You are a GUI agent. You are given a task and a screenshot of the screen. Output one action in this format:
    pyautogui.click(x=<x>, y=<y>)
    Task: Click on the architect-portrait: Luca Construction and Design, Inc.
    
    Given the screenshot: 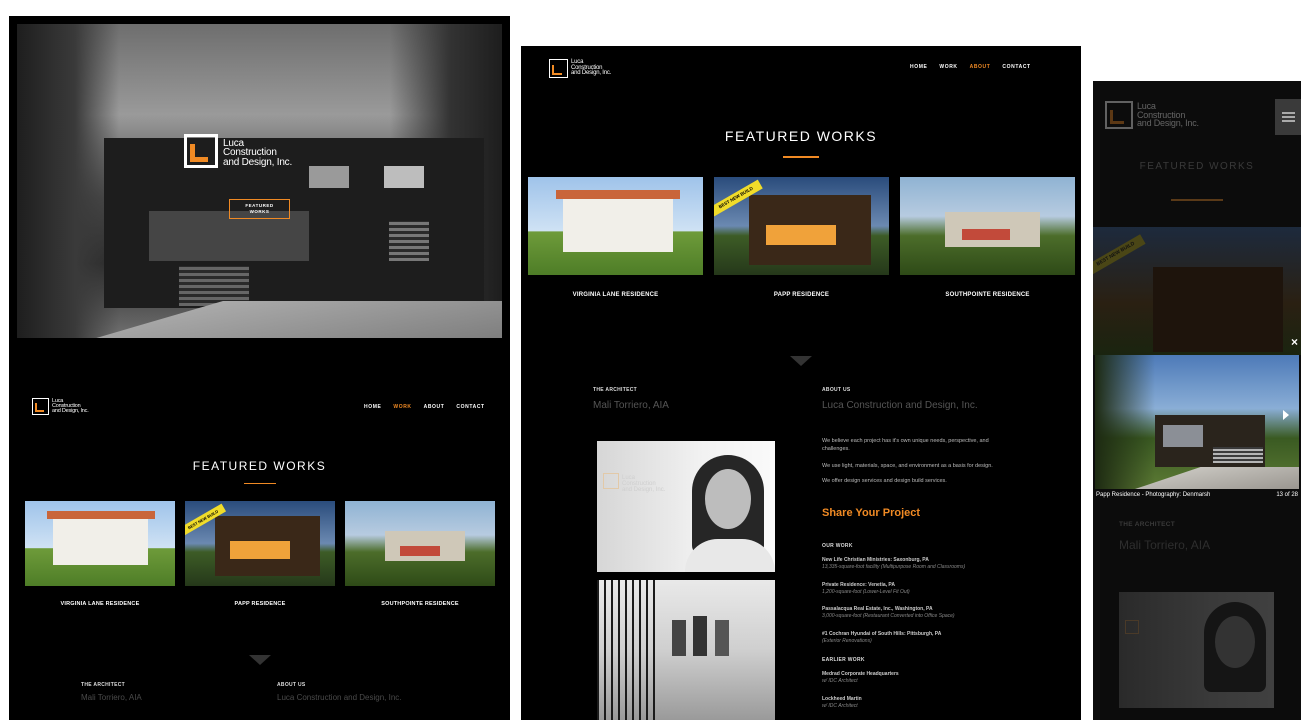 What is the action you would take?
    pyautogui.click(x=686, y=506)
    